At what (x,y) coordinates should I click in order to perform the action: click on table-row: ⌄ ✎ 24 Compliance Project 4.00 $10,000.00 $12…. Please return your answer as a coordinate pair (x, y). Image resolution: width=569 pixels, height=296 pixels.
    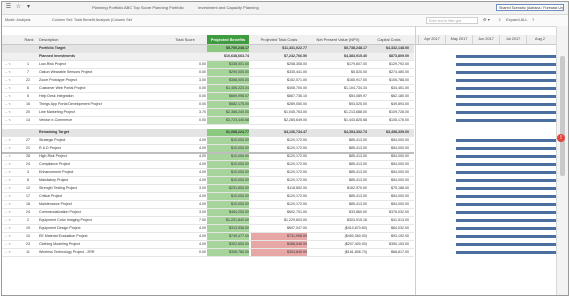
    Looking at the image, I should click on (208, 165).